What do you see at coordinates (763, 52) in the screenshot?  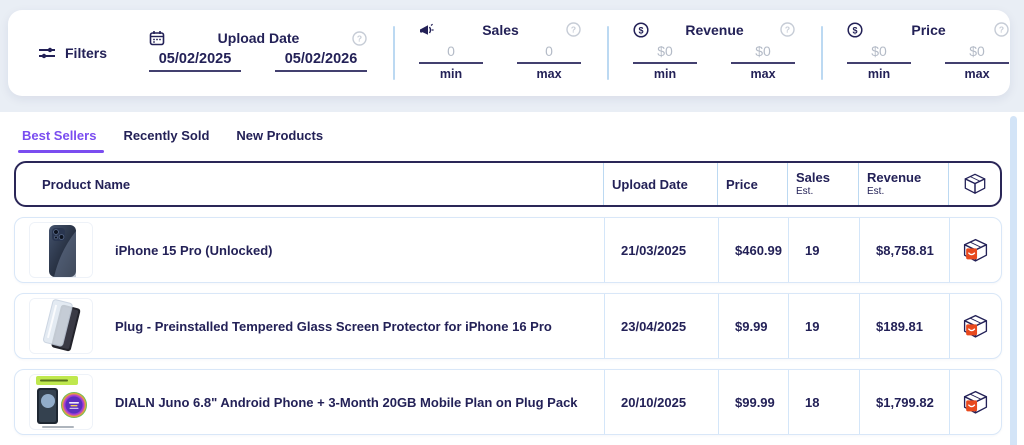 I see `revenue-max-input` at bounding box center [763, 52].